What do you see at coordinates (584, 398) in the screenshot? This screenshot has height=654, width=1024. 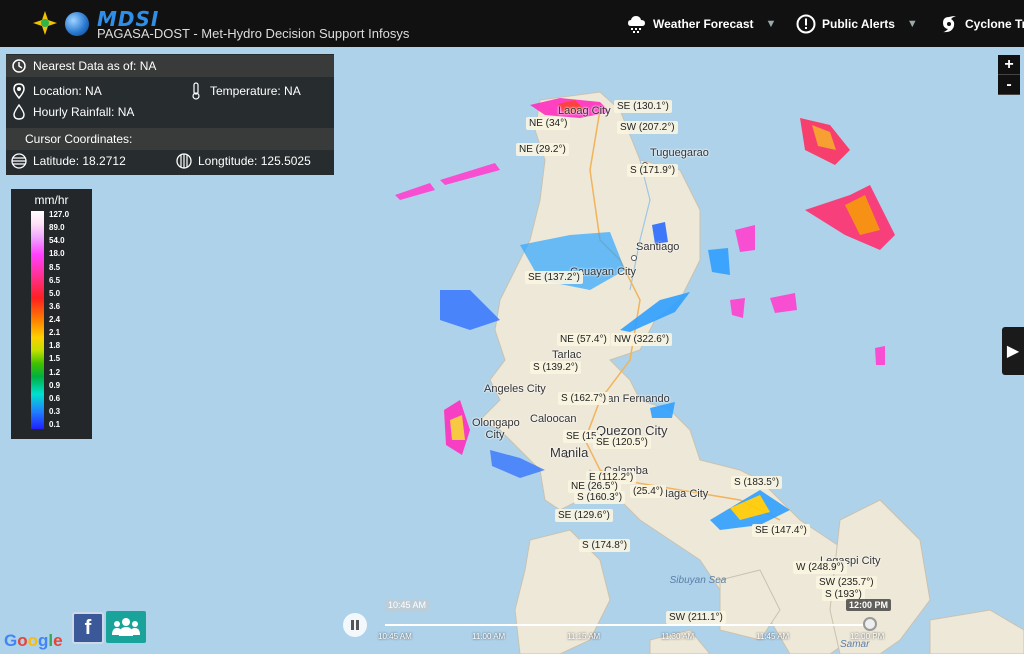 I see `wind-label: S (162.7°)` at bounding box center [584, 398].